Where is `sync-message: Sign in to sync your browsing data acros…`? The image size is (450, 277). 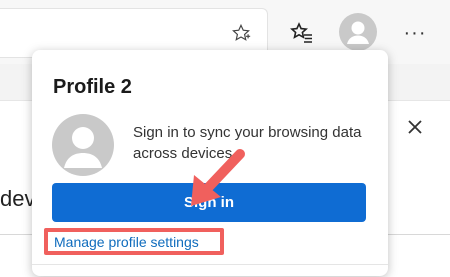 sync-message: Sign in to sync your browsing data acros… is located at coordinates (247, 143).